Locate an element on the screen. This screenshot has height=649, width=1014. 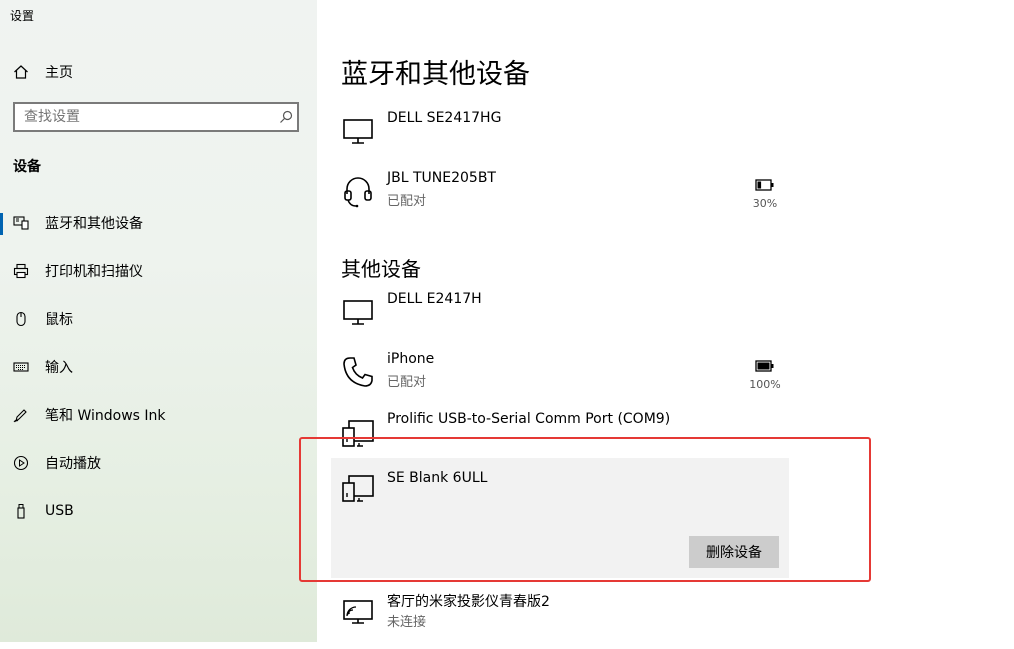
wireless-display-icon is located at coordinates (358, 612).